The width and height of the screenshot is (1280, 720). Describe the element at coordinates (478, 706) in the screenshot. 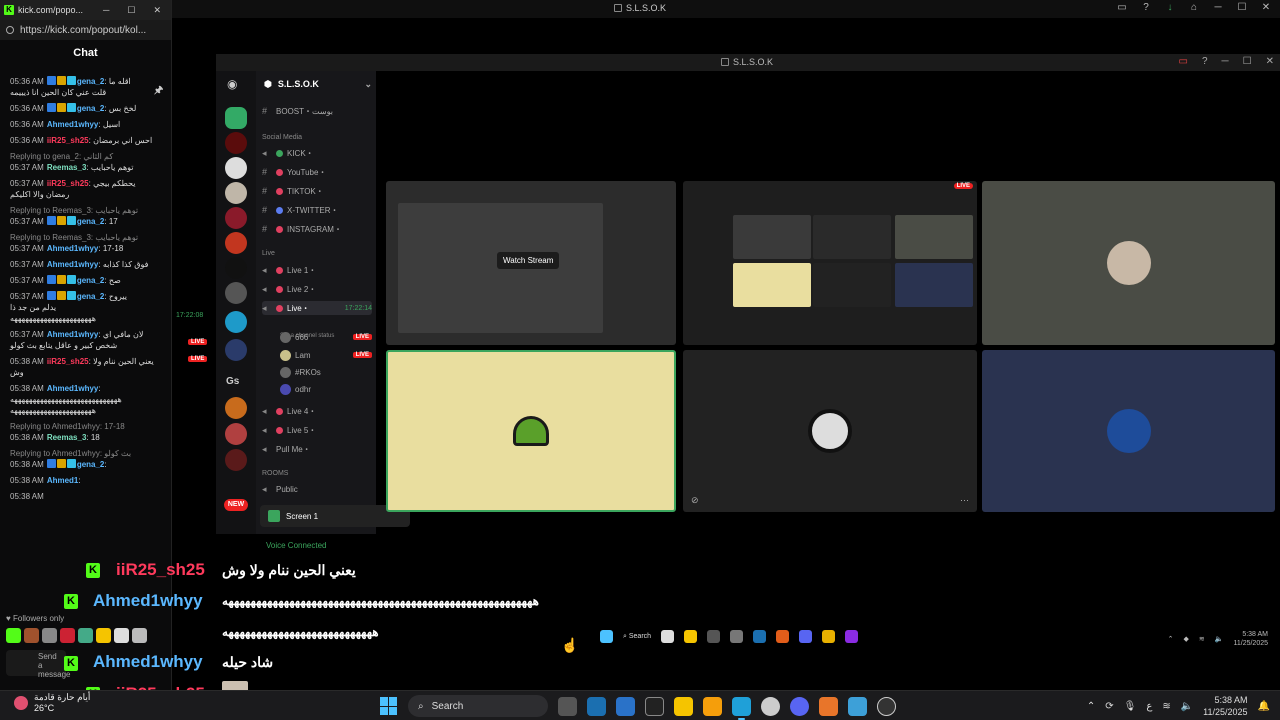

I see `taskbar-search: ⌕ Search` at that location.